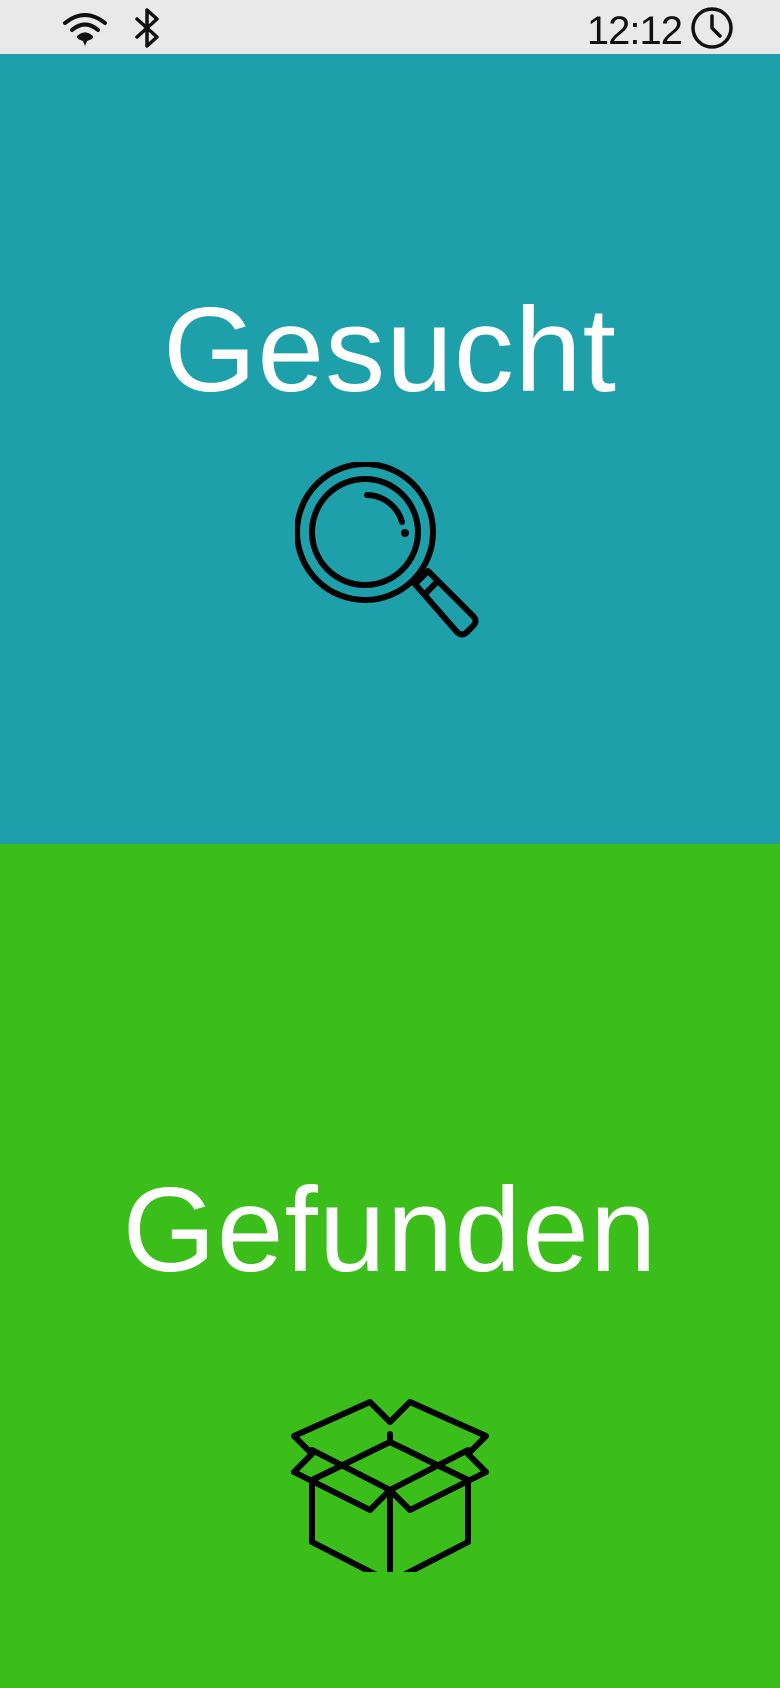  I want to click on status-left, so click(112, 30).